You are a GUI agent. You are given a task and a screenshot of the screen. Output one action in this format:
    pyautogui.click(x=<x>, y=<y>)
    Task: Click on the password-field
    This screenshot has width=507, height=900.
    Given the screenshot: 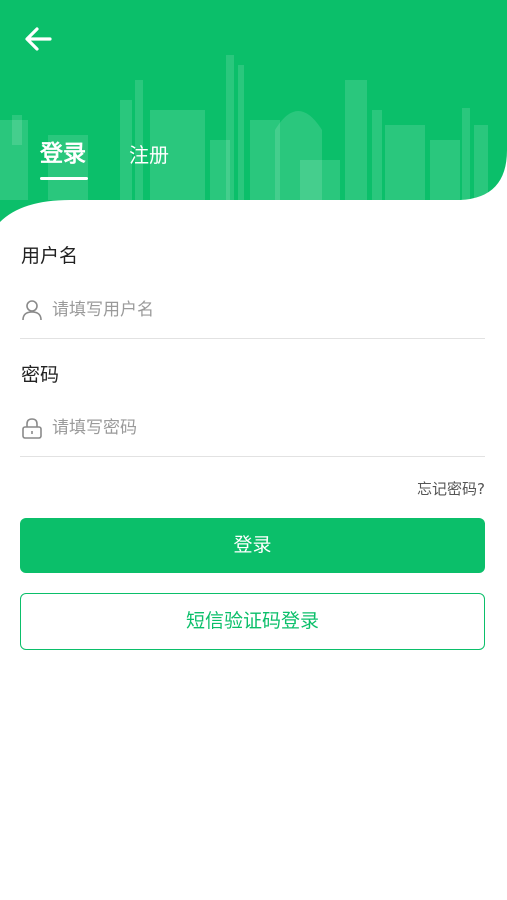 What is the action you would take?
    pyautogui.click(x=252, y=428)
    